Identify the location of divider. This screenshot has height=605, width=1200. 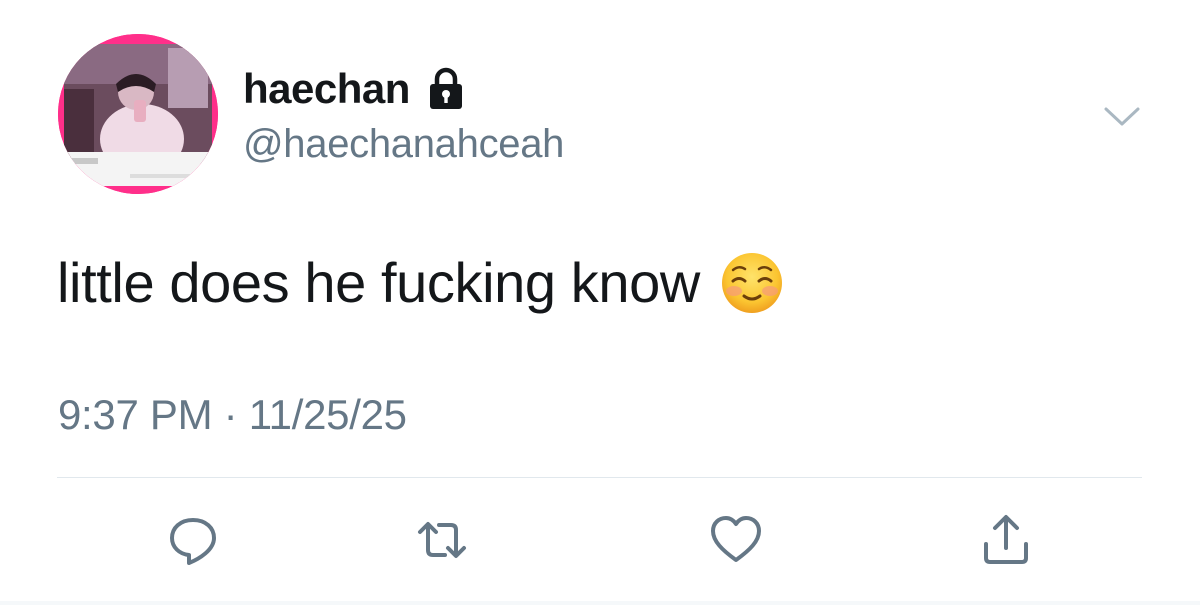
(599, 477).